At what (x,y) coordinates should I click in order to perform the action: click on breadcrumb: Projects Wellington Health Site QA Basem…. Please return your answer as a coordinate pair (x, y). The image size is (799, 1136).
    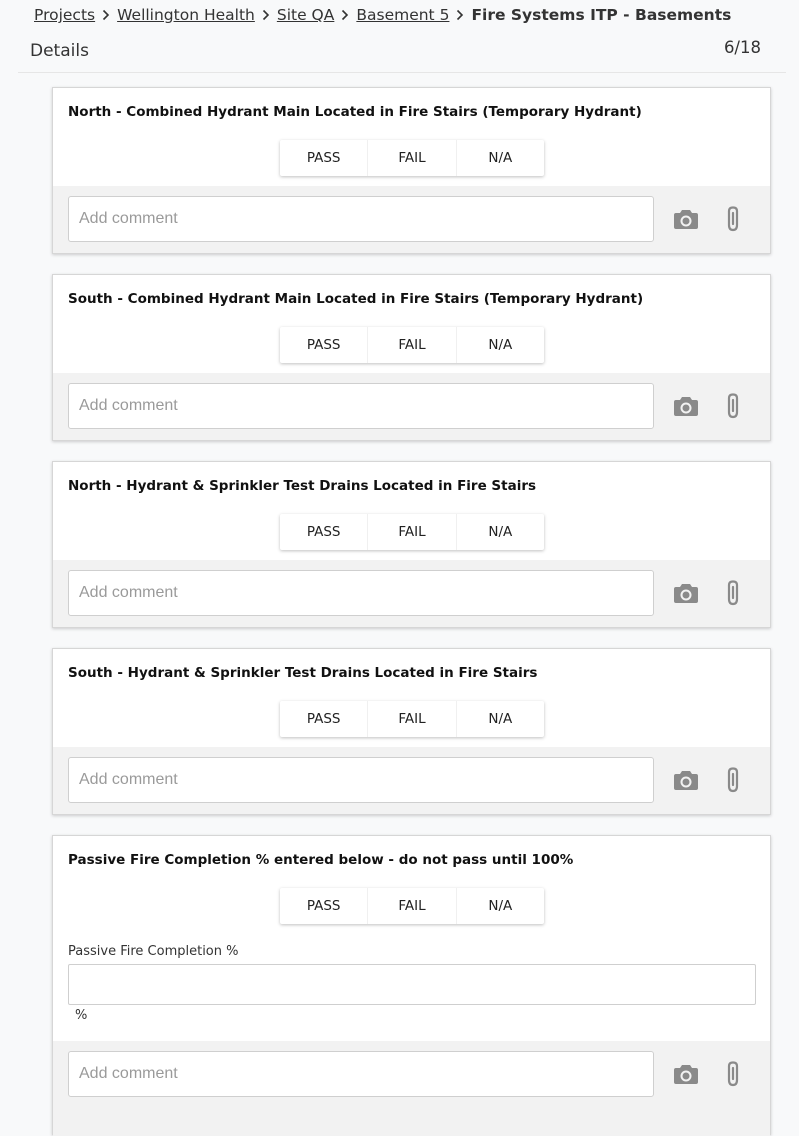
    Looking at the image, I should click on (382, 15).